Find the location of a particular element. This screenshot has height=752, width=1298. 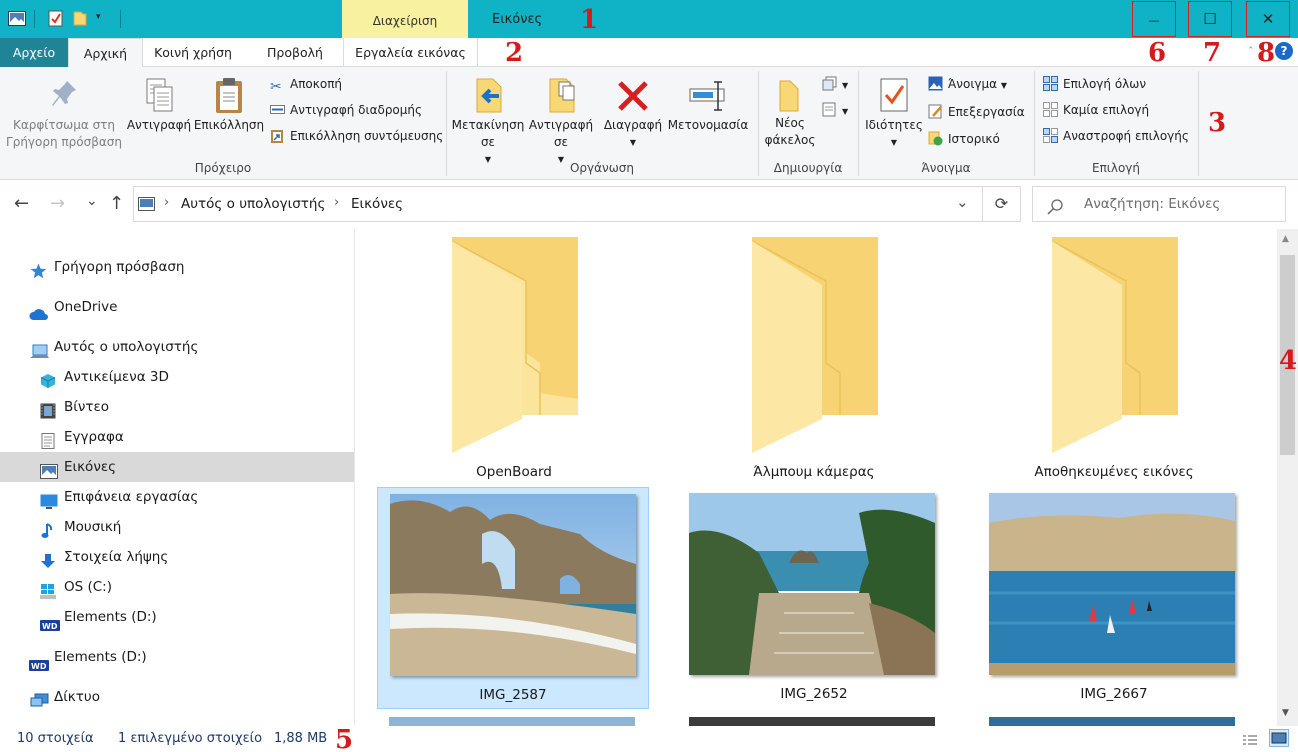

pictures-app-icon is located at coordinates (17, 18).